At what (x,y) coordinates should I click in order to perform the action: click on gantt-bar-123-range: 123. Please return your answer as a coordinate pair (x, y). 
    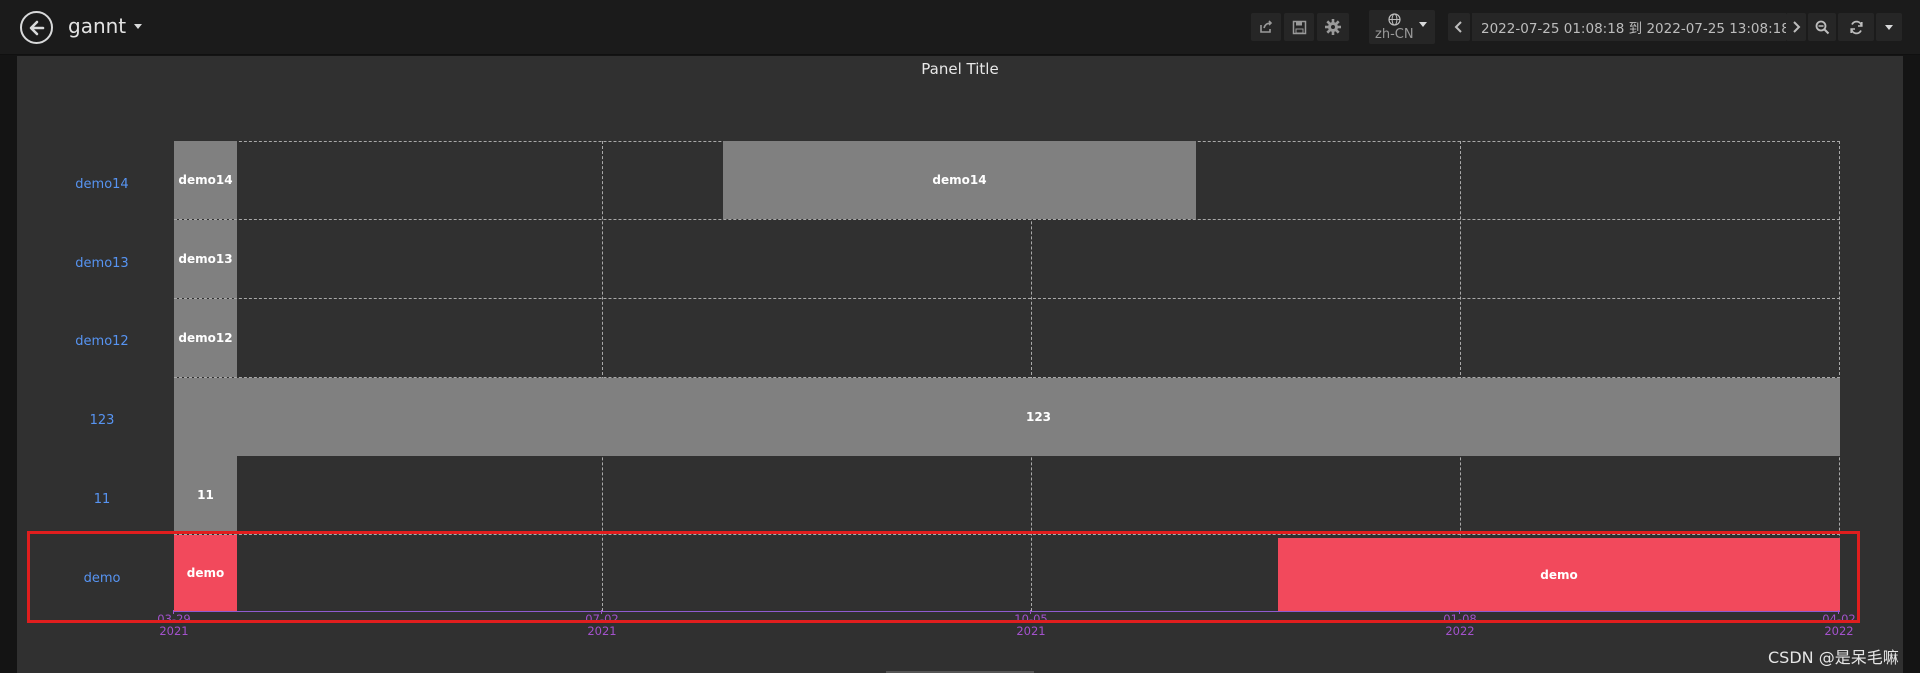
    Looking at the image, I should click on (1038, 417).